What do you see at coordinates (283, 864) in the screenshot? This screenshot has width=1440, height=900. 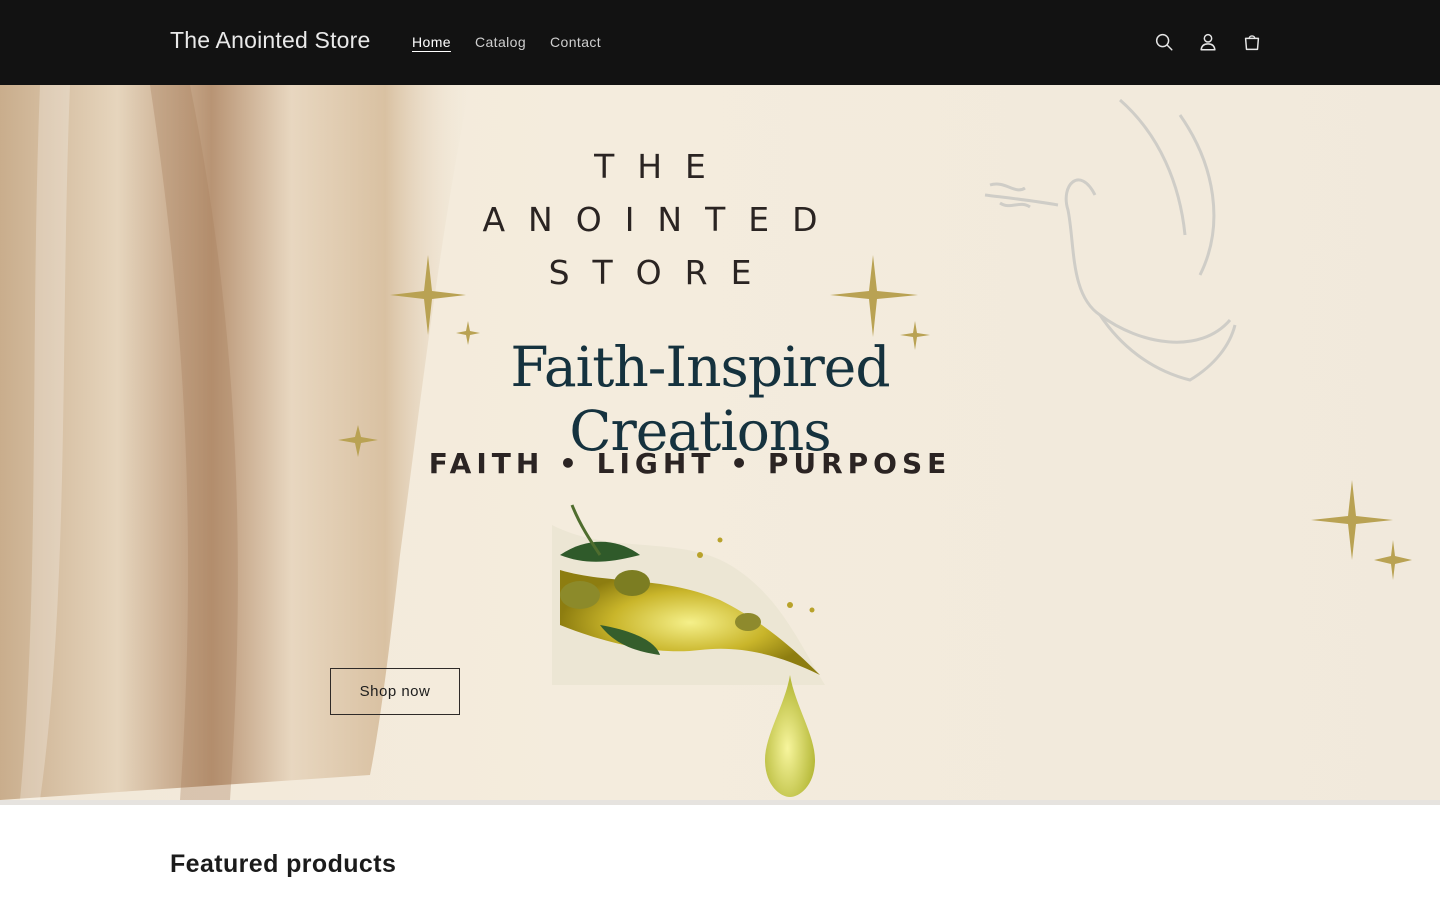 I see `featured-products-heading: Featured products` at bounding box center [283, 864].